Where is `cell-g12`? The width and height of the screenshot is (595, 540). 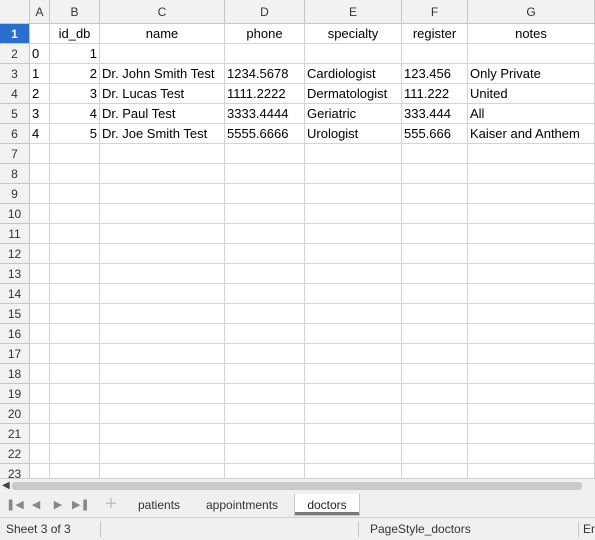 cell-g12 is located at coordinates (531, 254).